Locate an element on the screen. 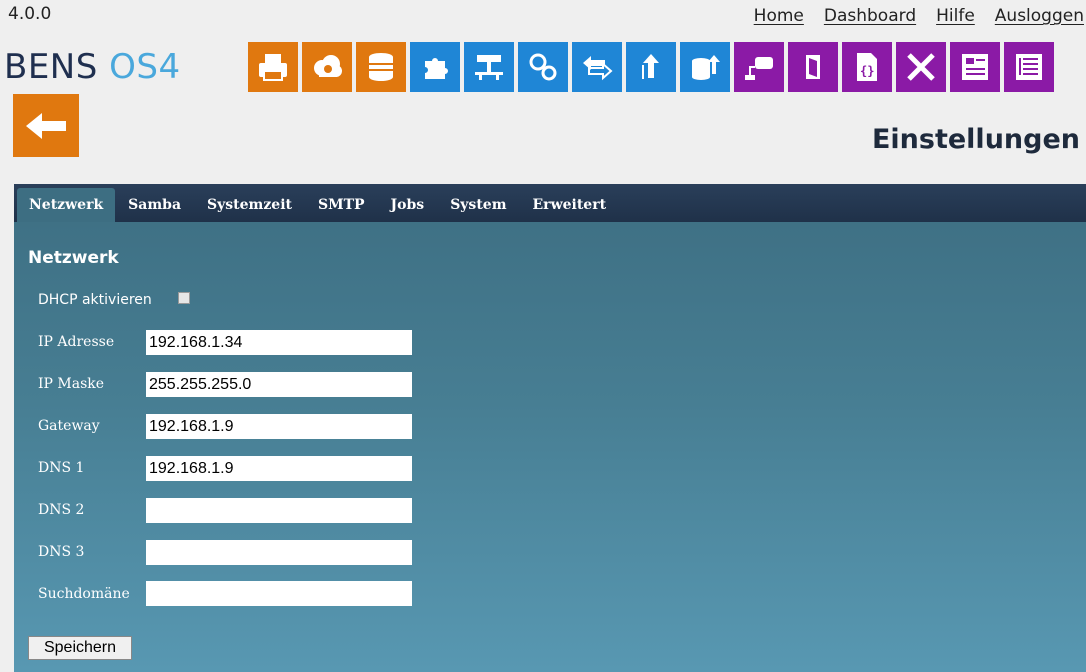 This screenshot has height=672, width=1086. transfer-icon is located at coordinates (598, 68).